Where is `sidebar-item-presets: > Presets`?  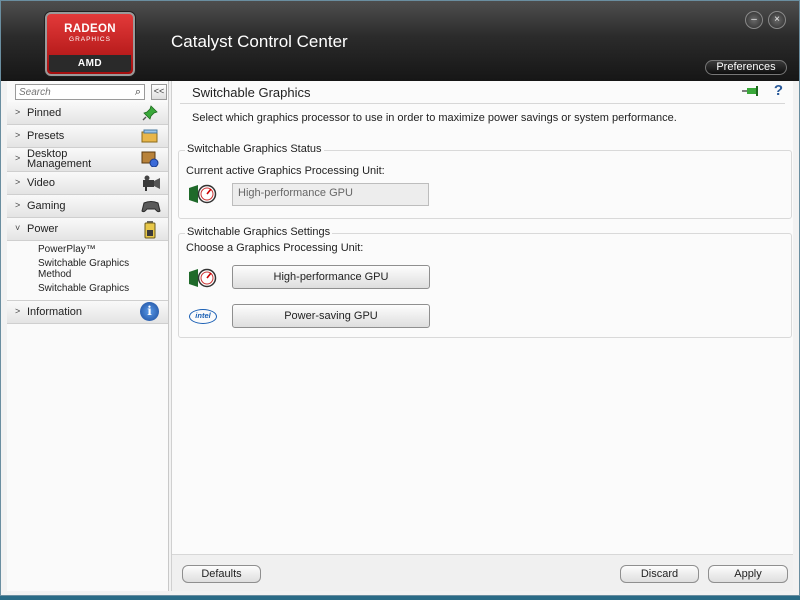 sidebar-item-presets: > Presets is located at coordinates (87, 136).